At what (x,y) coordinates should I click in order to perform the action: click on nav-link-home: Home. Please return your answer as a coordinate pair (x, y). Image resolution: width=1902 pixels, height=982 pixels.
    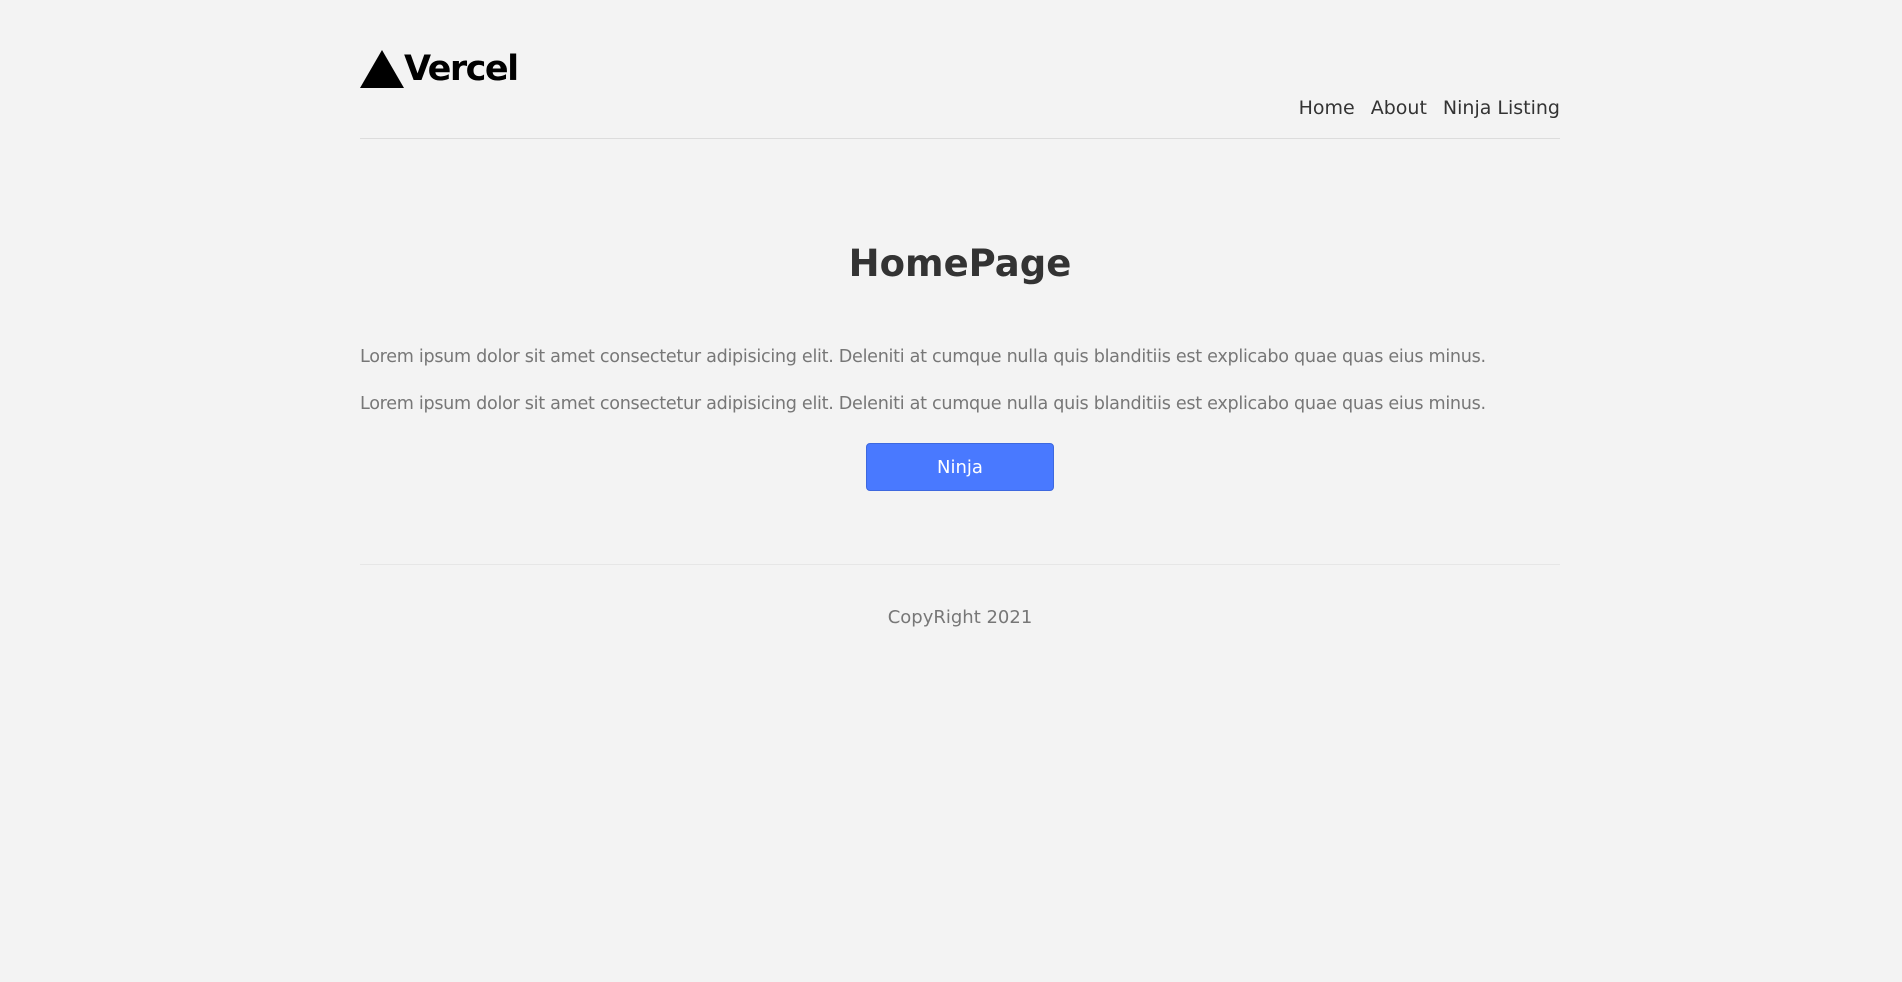
    Looking at the image, I should click on (1327, 108).